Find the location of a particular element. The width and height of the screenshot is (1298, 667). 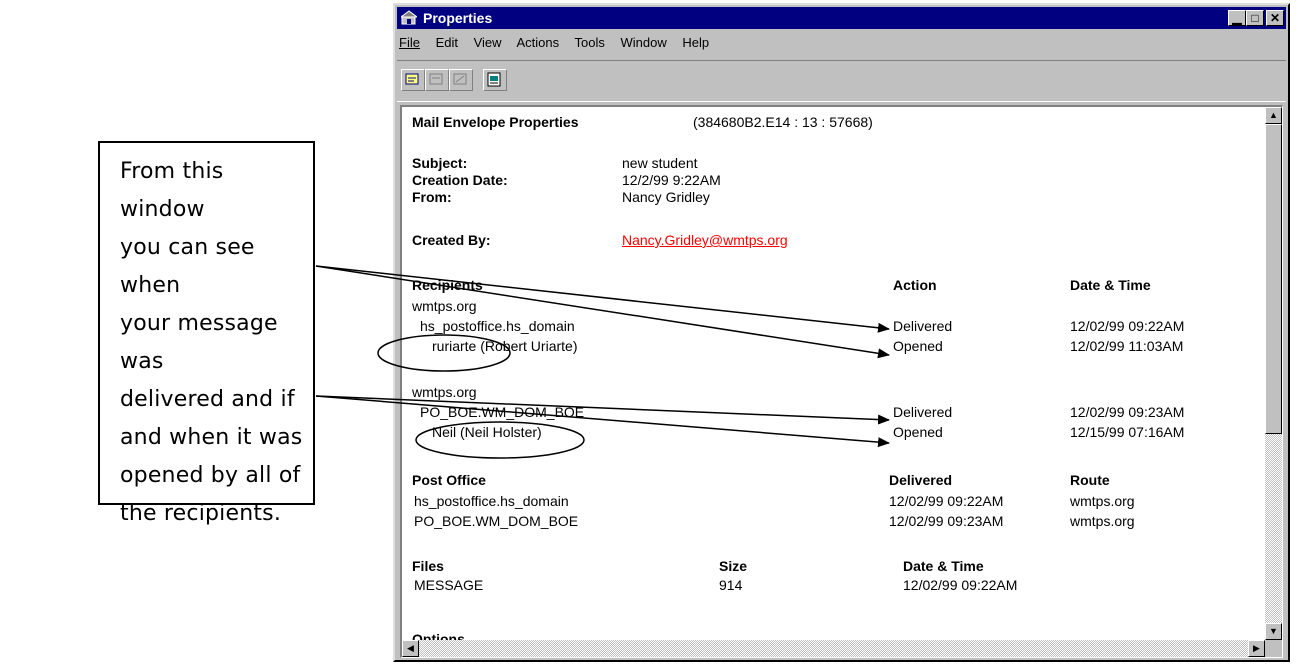

annotation-overlay is located at coordinates (602, 362).